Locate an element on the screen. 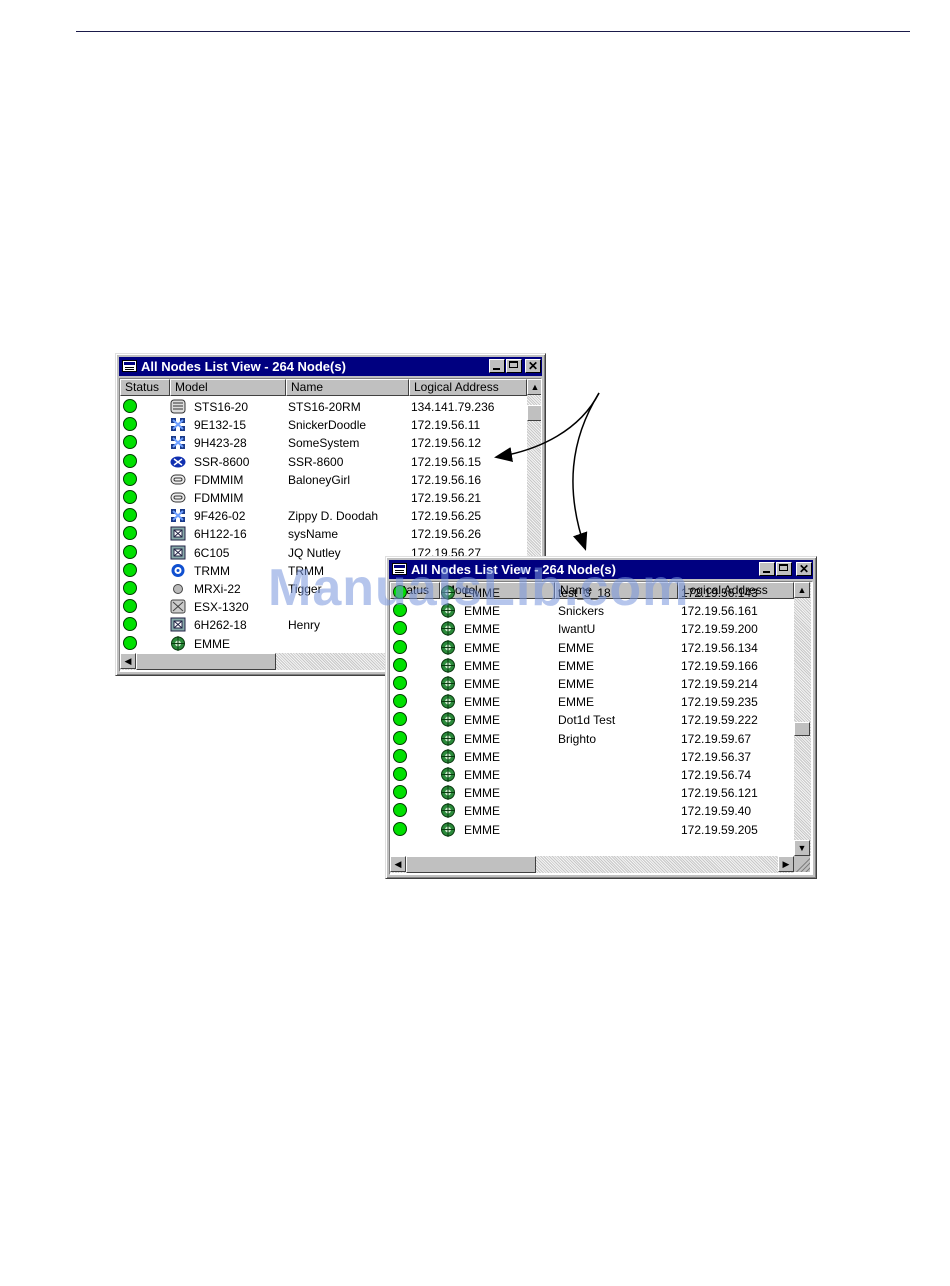 This screenshot has width=950, height=1286. column-header-logical-address: Logical Address is located at coordinates (468, 387).